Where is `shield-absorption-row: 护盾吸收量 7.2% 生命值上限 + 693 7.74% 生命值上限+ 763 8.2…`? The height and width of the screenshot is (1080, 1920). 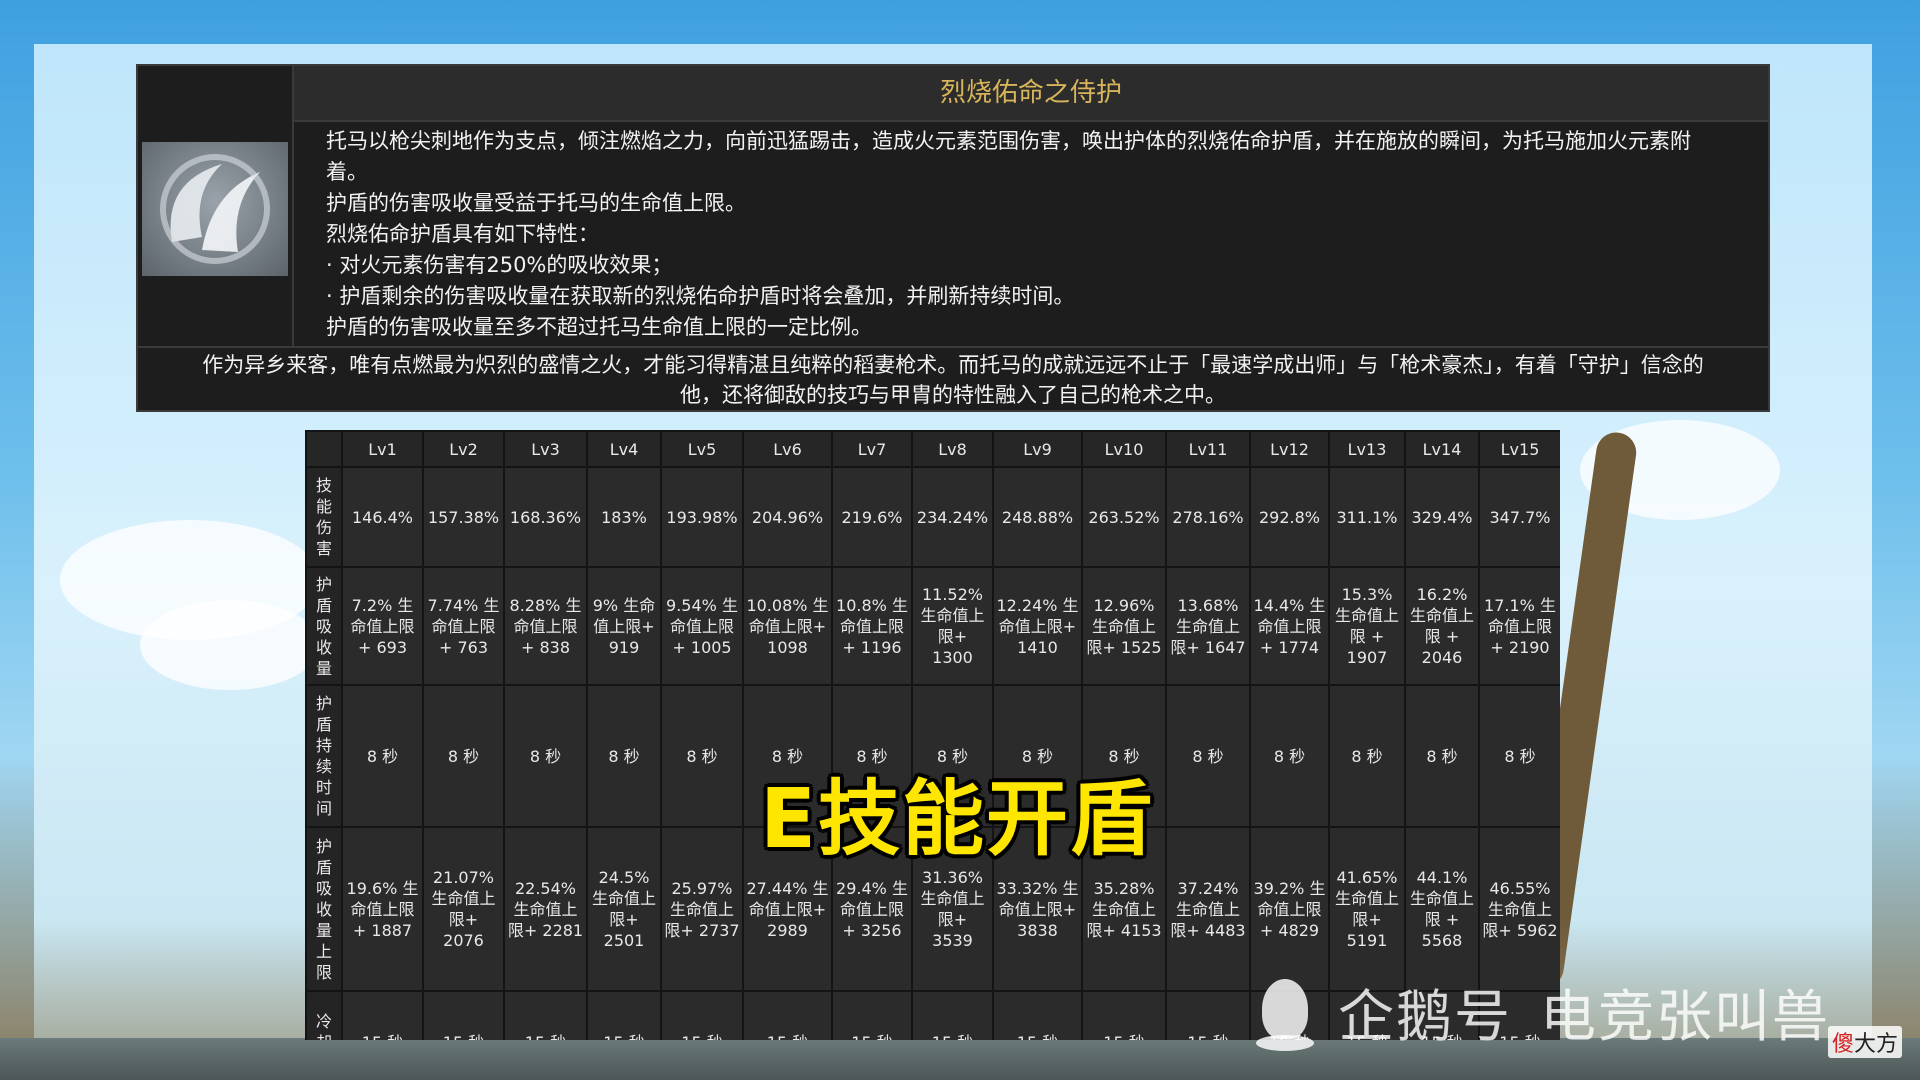
shield-absorption-row: 护盾吸收量 7.2% 生命值上限 + 693 7.74% 生命值上限+ 763 8.2… is located at coordinates (932, 626).